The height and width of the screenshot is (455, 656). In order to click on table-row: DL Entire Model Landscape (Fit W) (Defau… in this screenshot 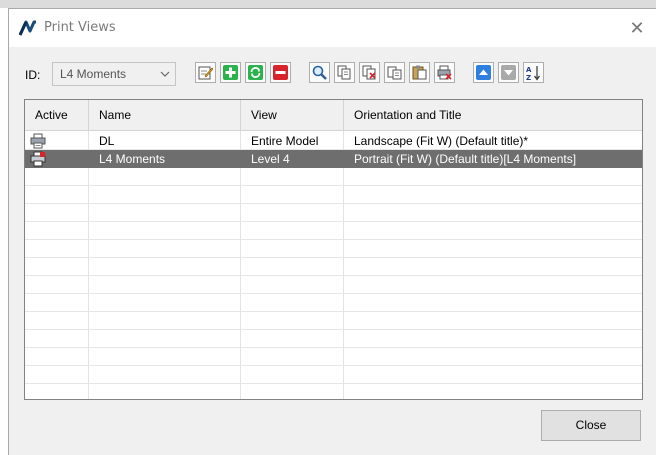, I will do `click(333, 141)`.